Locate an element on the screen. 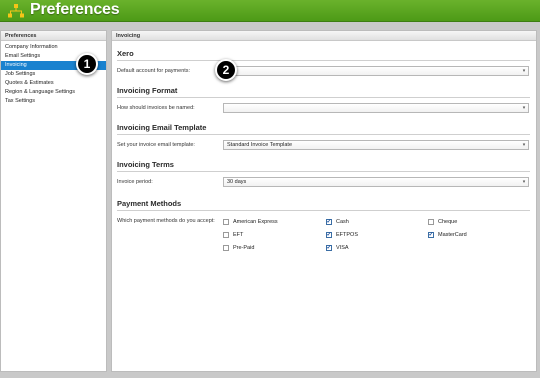 The image size is (540, 378). checkbox-label: Pre-Paid is located at coordinates (244, 248).